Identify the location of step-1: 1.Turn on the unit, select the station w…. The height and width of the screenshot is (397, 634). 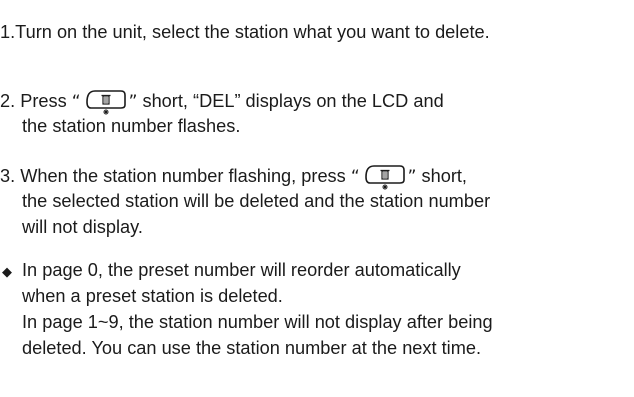
(245, 32).